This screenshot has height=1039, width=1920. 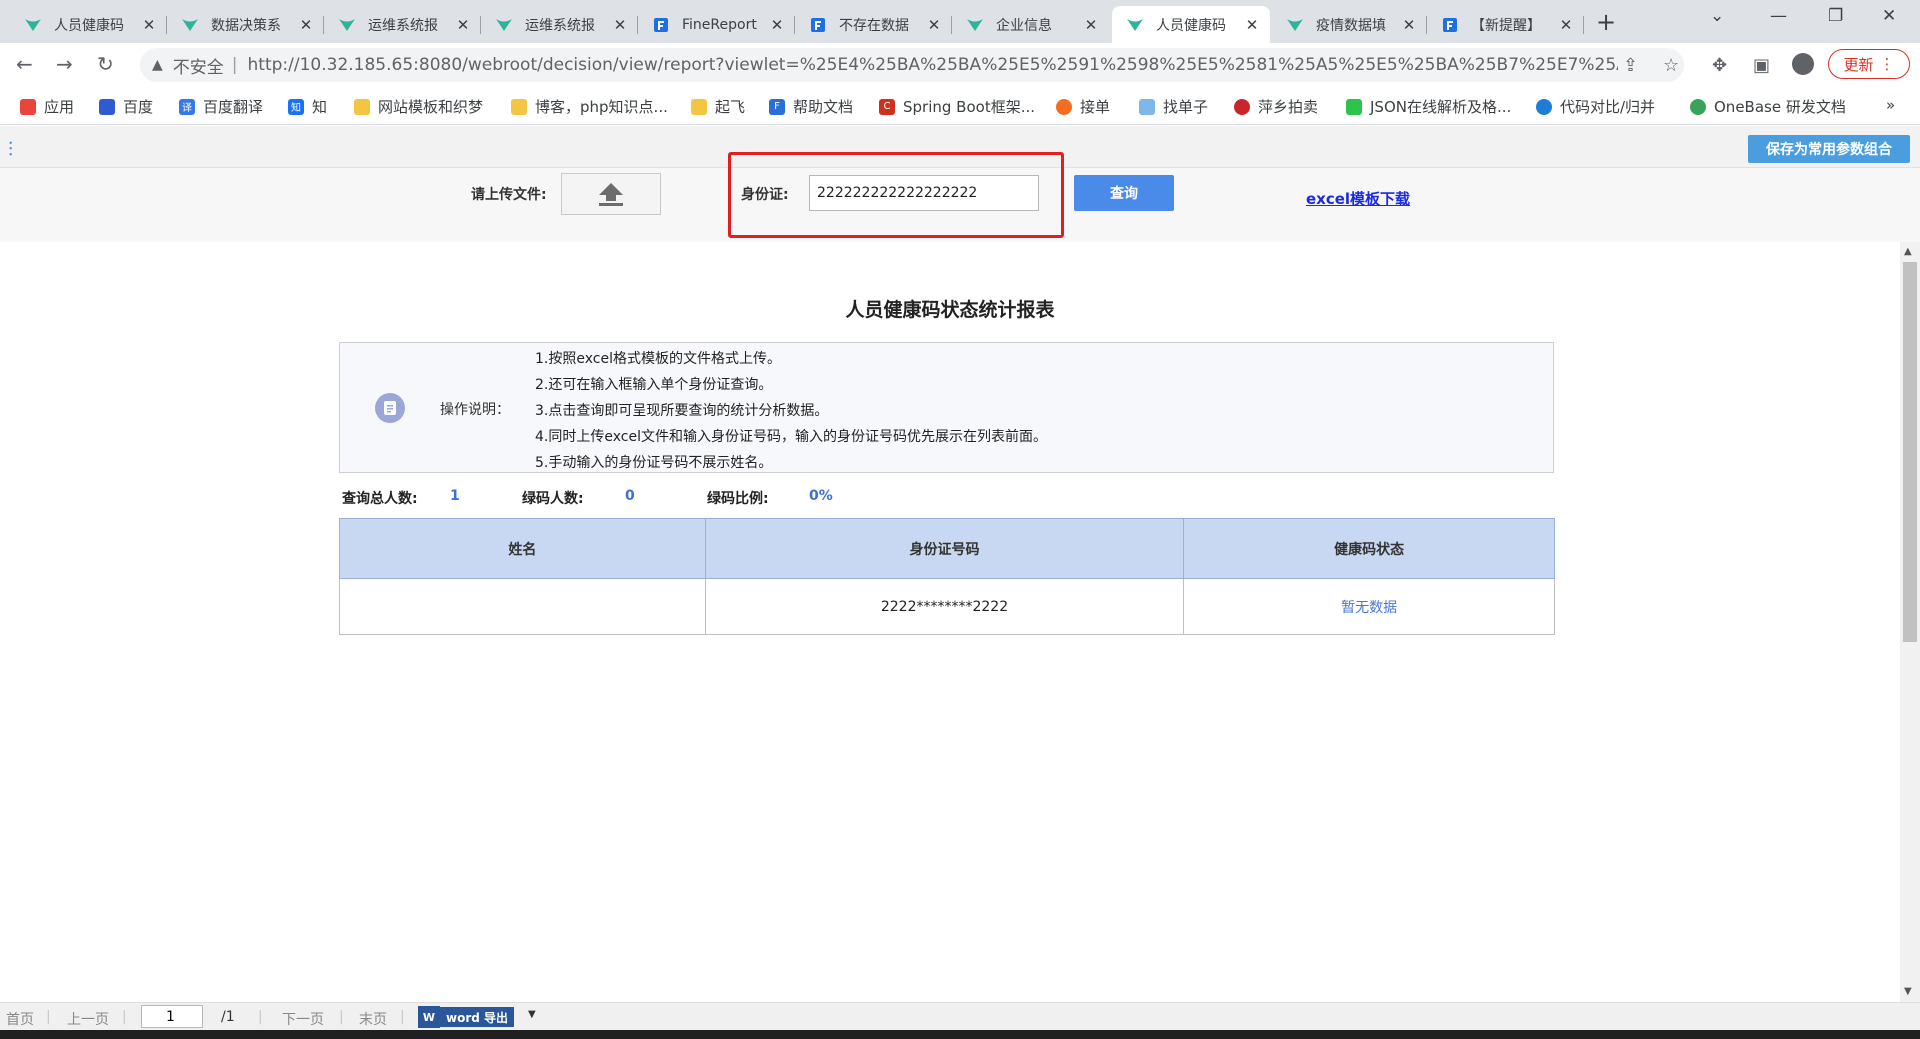 What do you see at coordinates (1450, 25) in the screenshot?
I see `finereport-icon` at bounding box center [1450, 25].